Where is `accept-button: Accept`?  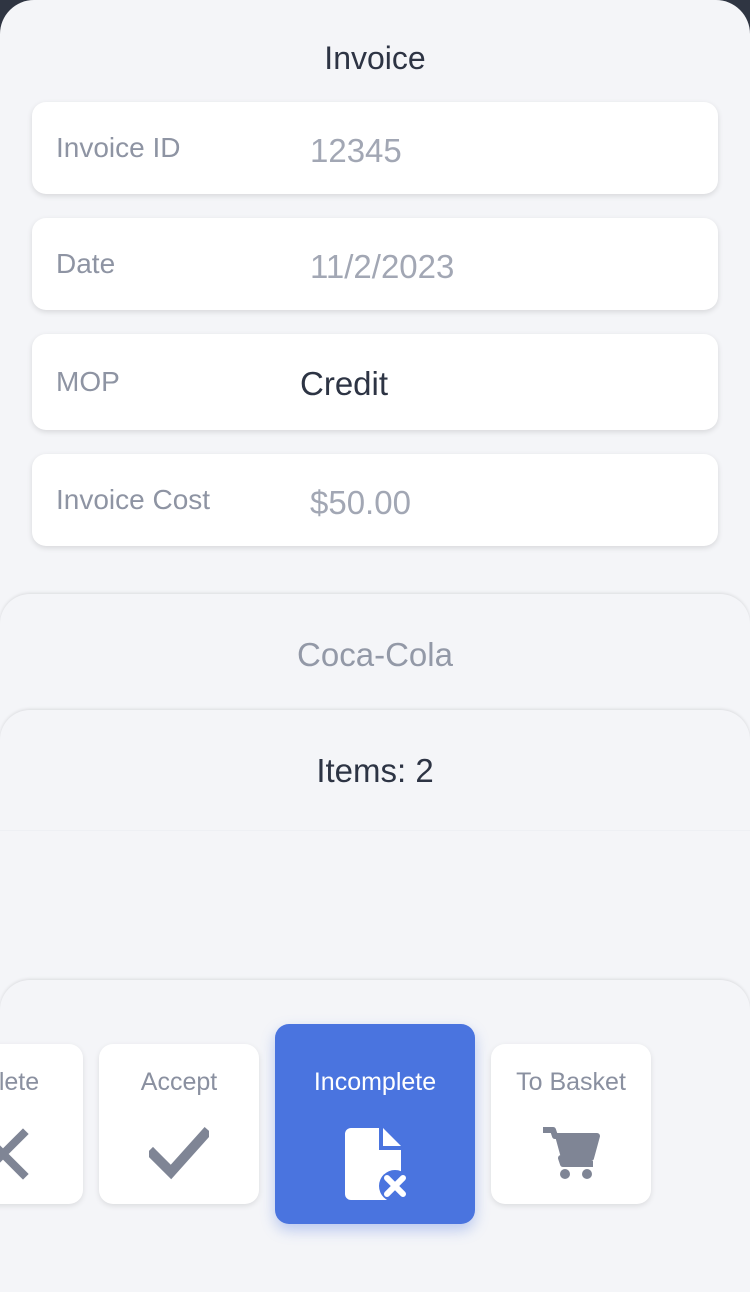
accept-button: Accept is located at coordinates (179, 1124).